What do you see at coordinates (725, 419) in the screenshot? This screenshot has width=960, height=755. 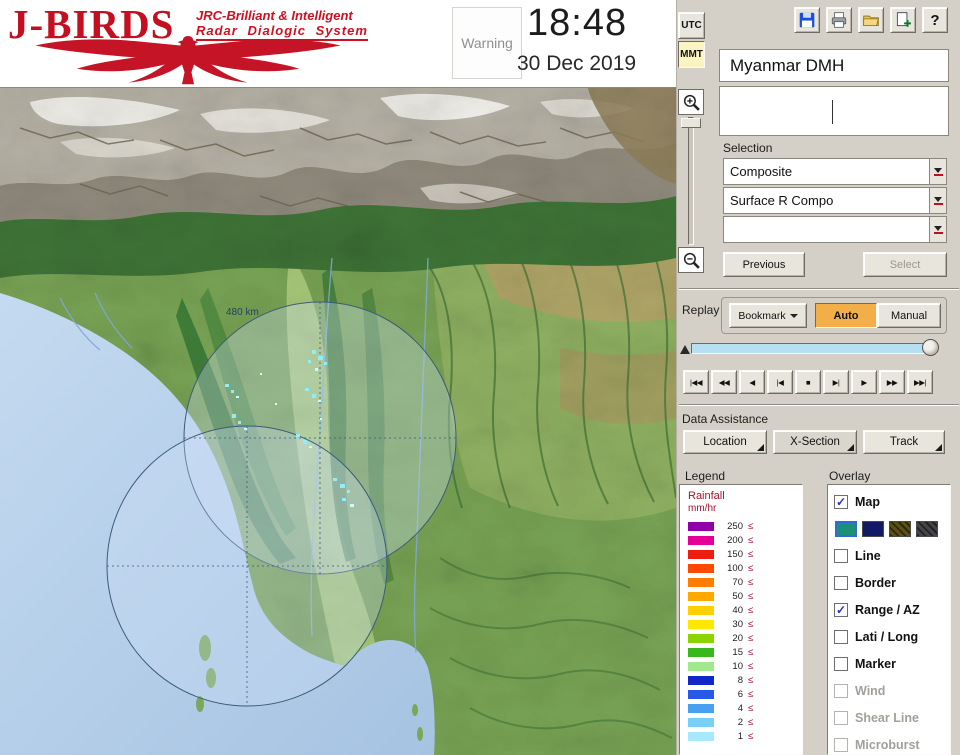 I see `data-assistance-label: Data Assistance` at bounding box center [725, 419].